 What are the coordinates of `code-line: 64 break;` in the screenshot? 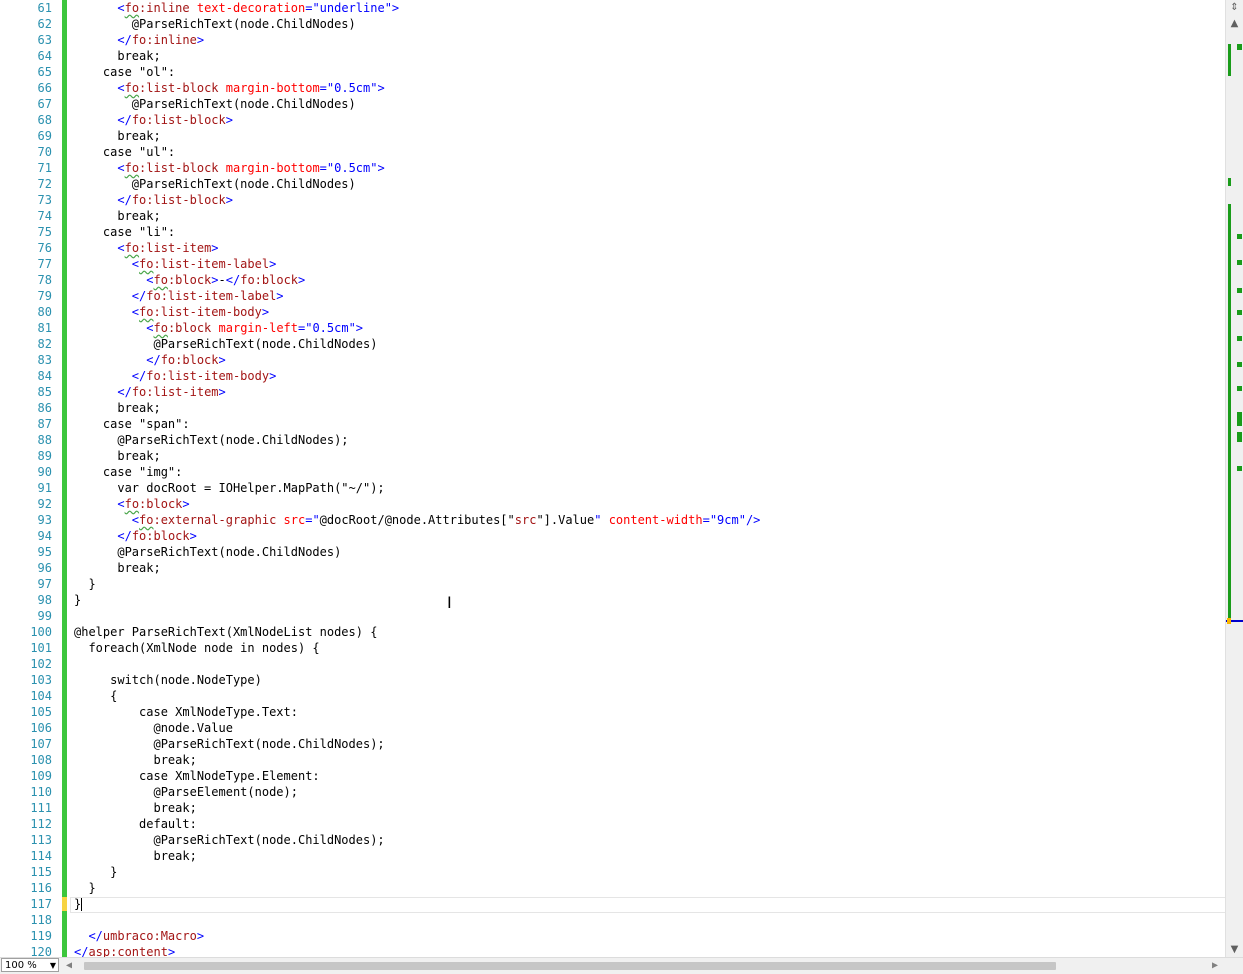 It's located at (612, 56).